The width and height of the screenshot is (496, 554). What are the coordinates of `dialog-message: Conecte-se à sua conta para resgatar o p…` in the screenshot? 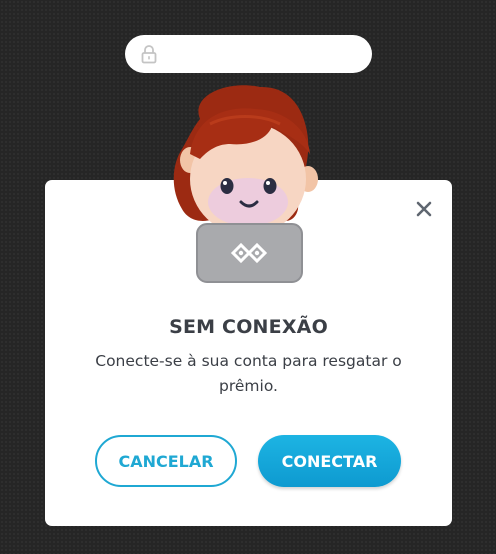 It's located at (248, 373).